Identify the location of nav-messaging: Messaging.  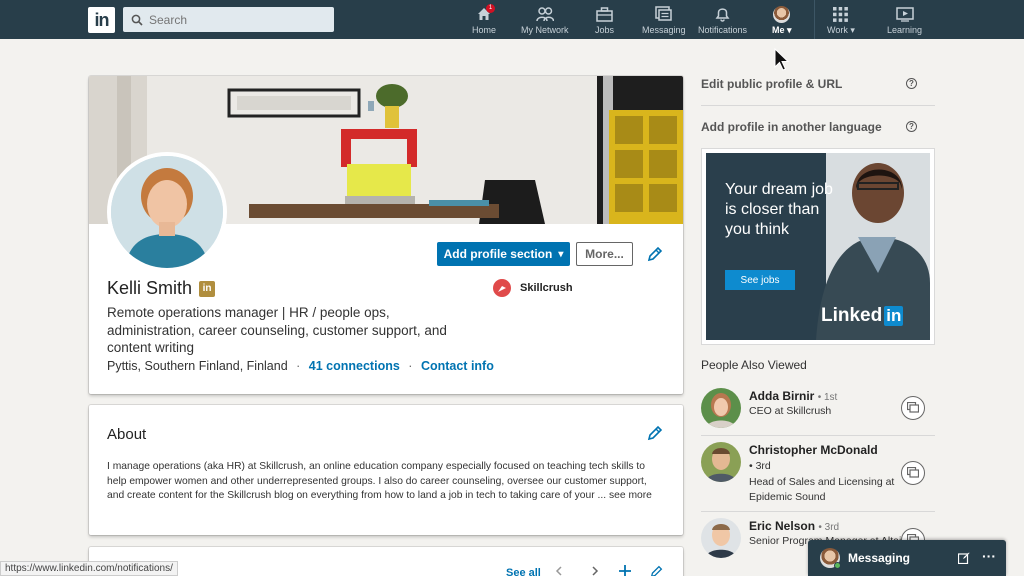
(664, 20).